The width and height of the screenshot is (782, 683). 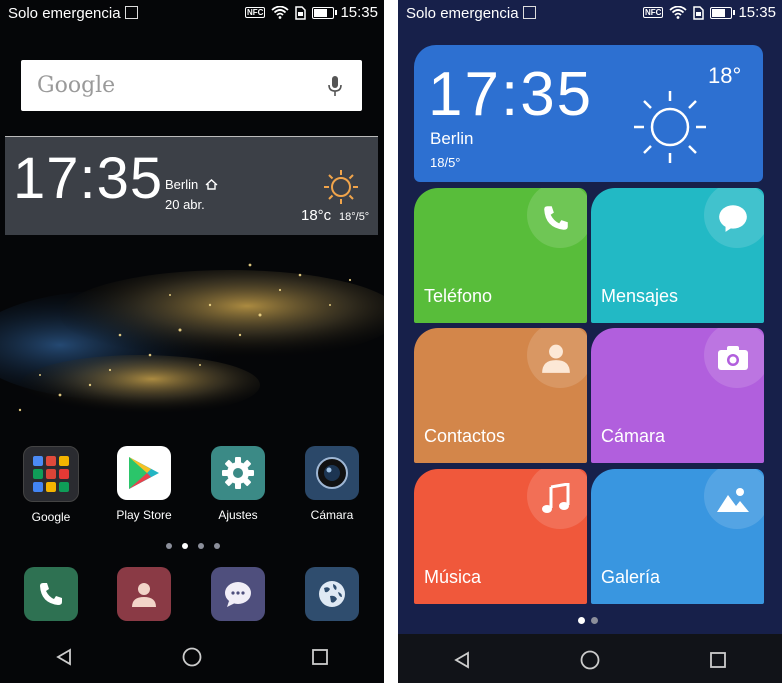 I want to click on home-icon, so click(x=211, y=184).